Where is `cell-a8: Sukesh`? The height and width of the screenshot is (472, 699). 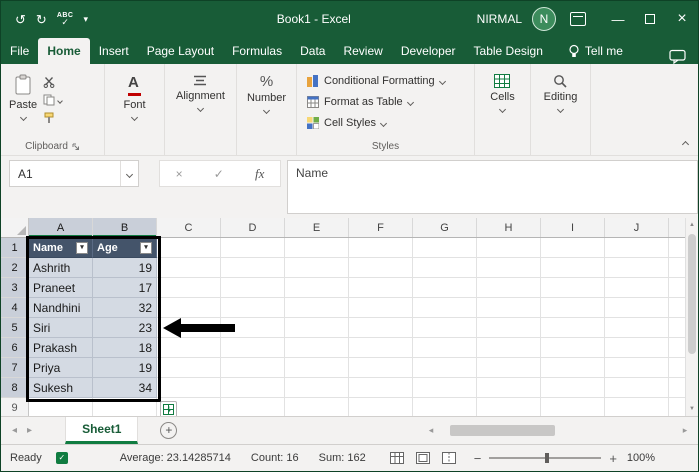 cell-a8: Sukesh is located at coordinates (61, 388).